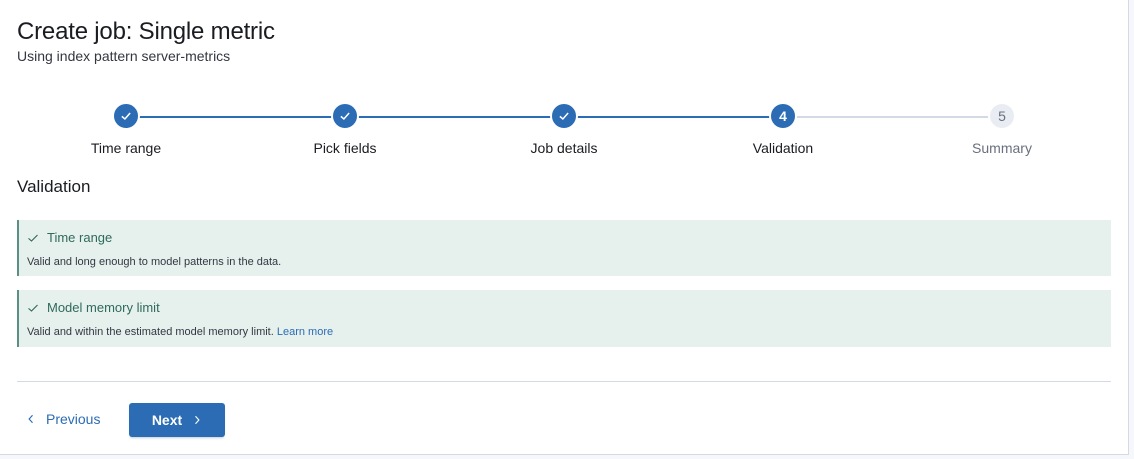 The image size is (1134, 459). Describe the element at coordinates (564, 148) in the screenshot. I see `step-label: Job details` at that location.